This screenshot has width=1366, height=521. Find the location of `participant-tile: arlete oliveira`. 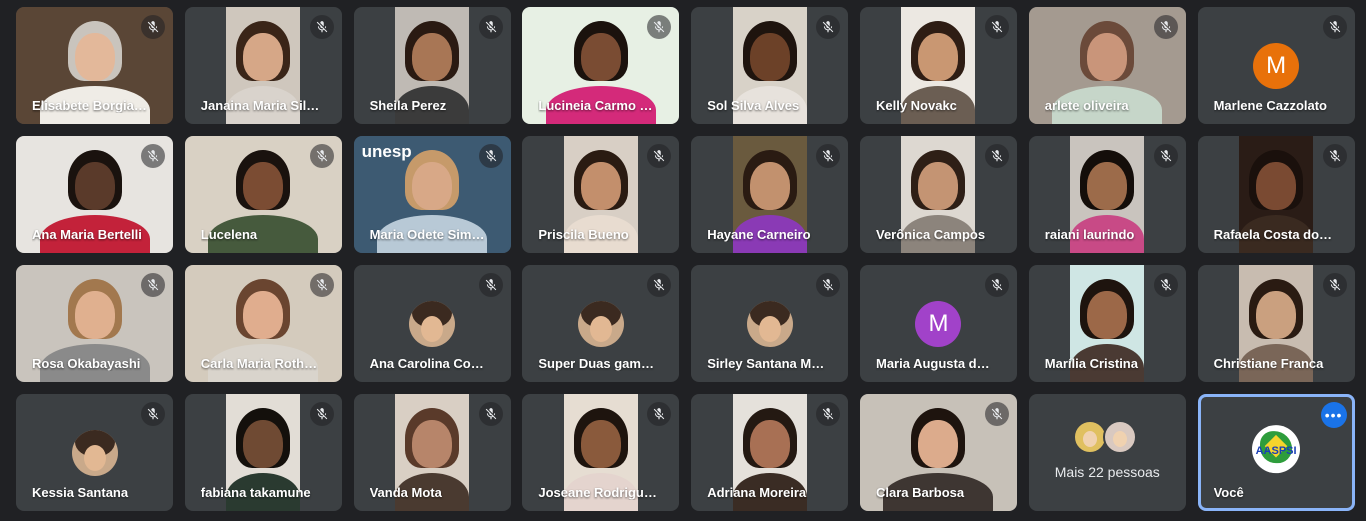

participant-tile: arlete oliveira is located at coordinates (1107, 65).